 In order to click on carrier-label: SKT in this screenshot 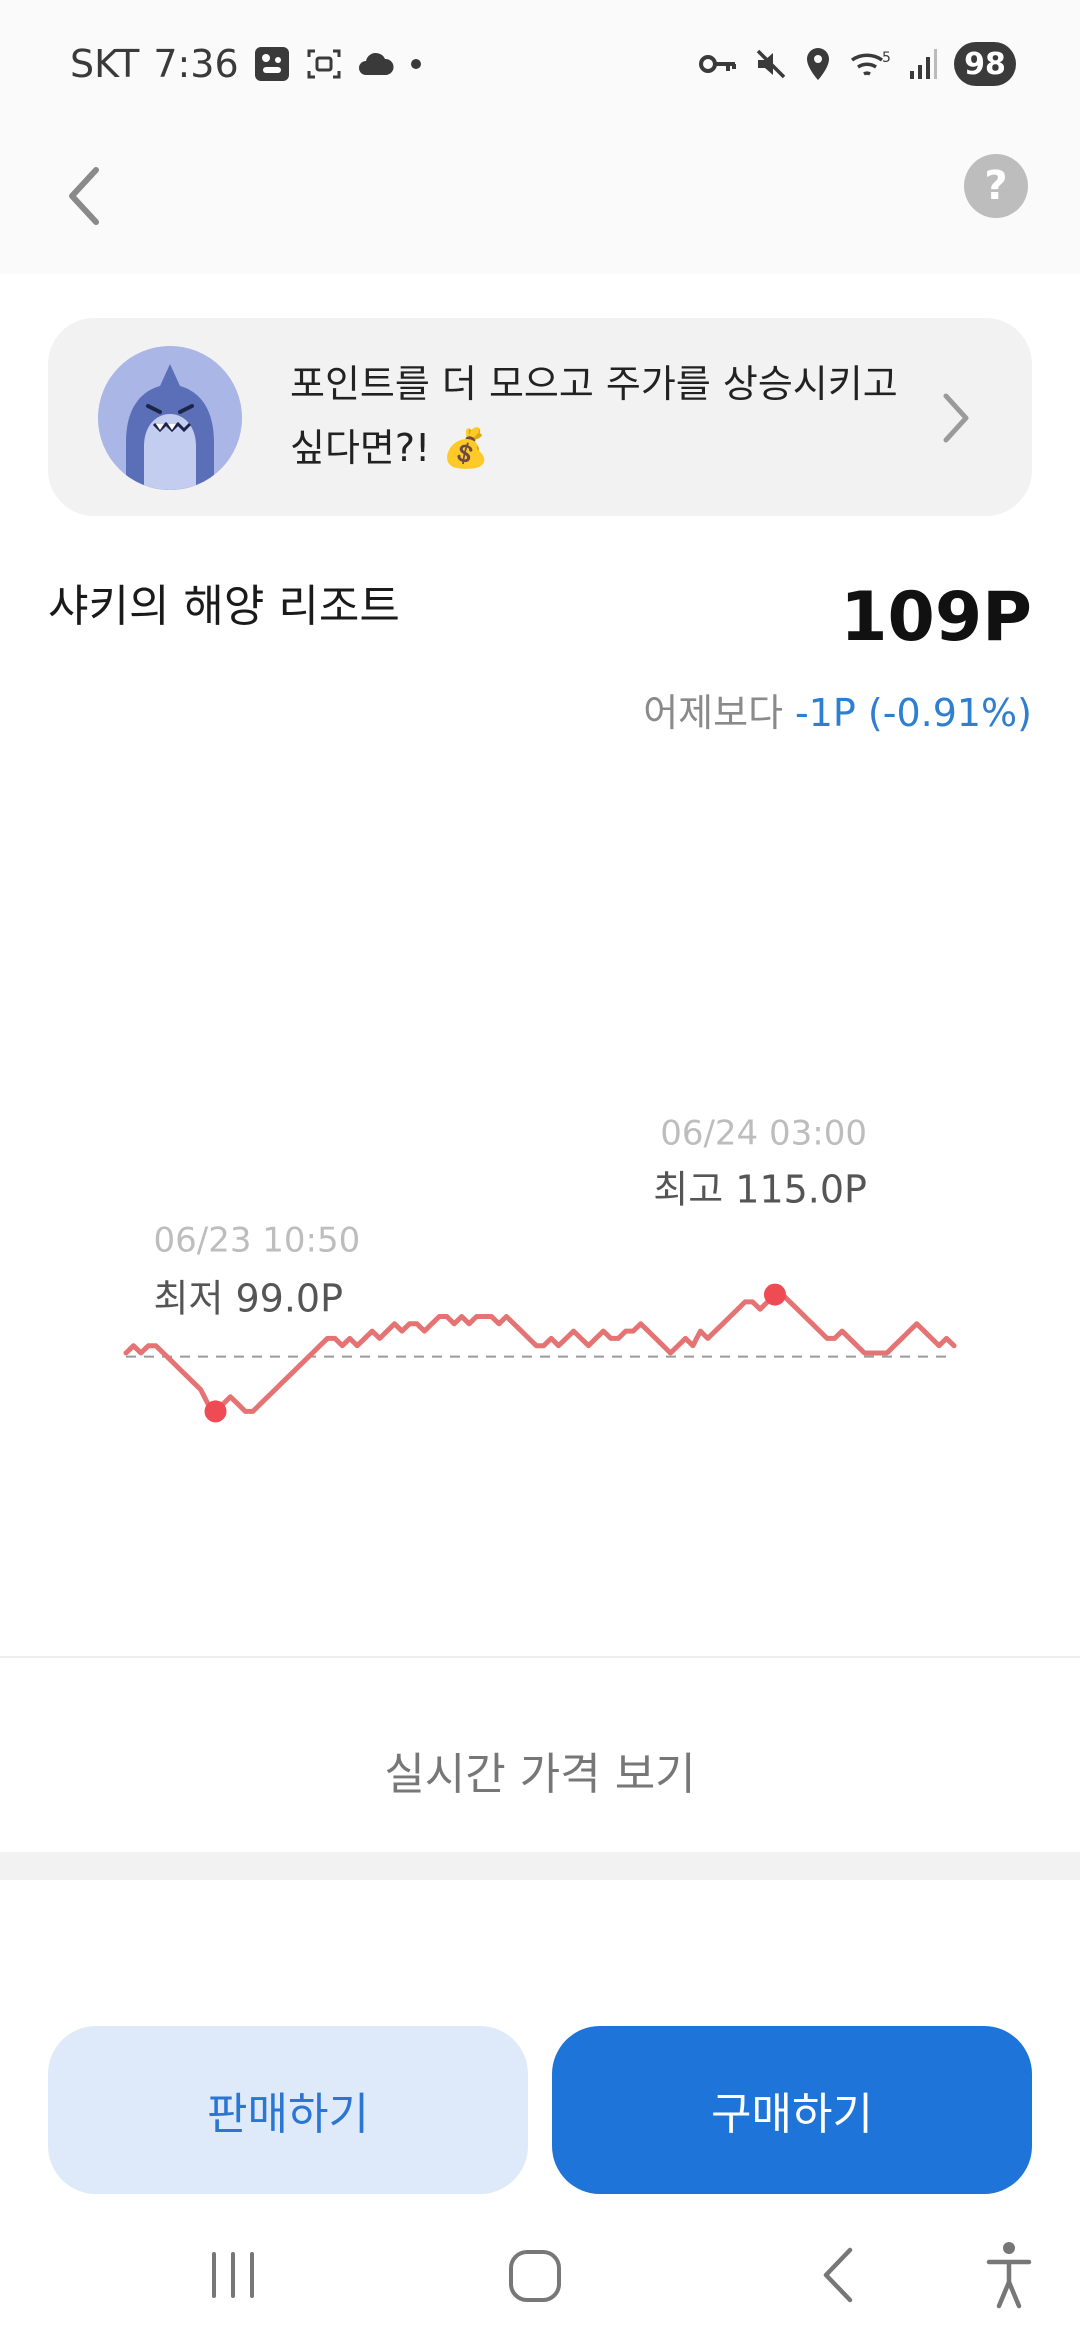, I will do `click(105, 64)`.